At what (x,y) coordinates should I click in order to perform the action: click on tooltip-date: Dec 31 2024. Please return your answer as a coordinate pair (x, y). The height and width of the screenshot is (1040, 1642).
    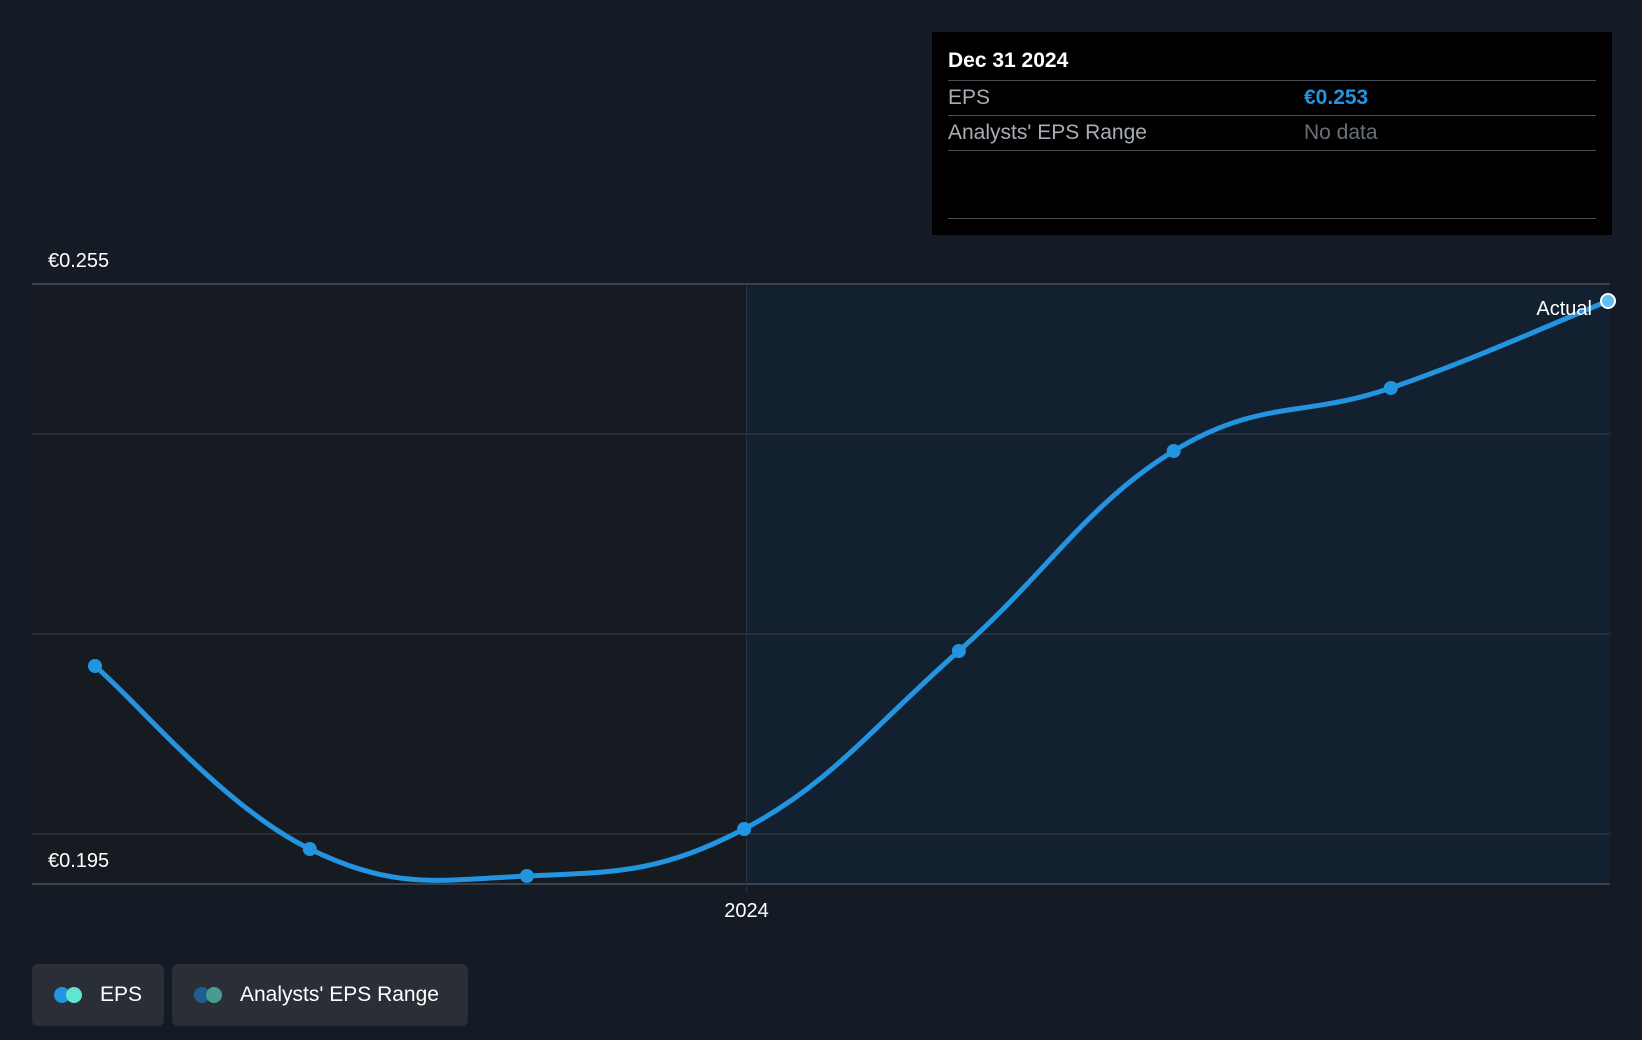
    Looking at the image, I should click on (1272, 63).